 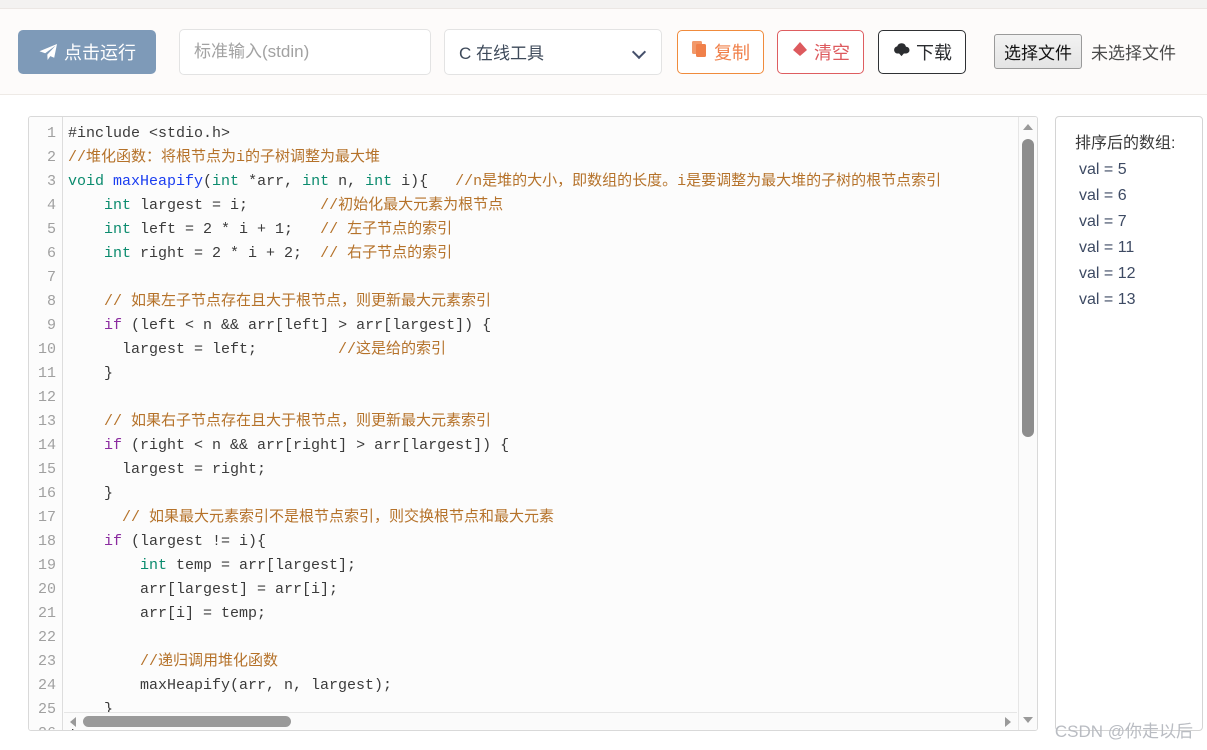 I want to click on code-line: largest = left; //这是给的索引, so click(x=540, y=350).